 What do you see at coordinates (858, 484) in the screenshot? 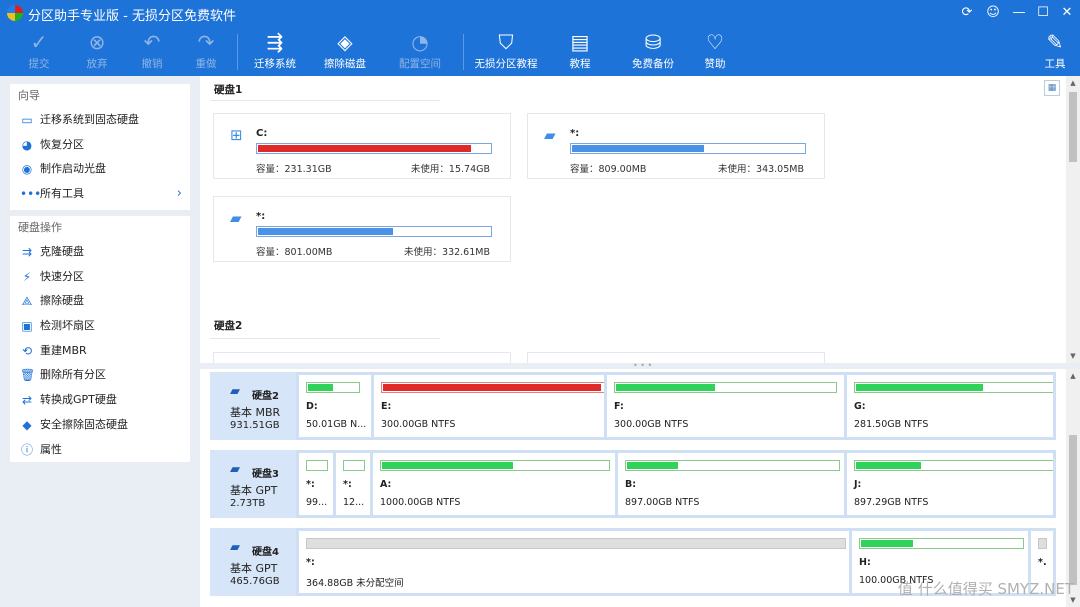
I see `partition-letter: J:` at bounding box center [858, 484].